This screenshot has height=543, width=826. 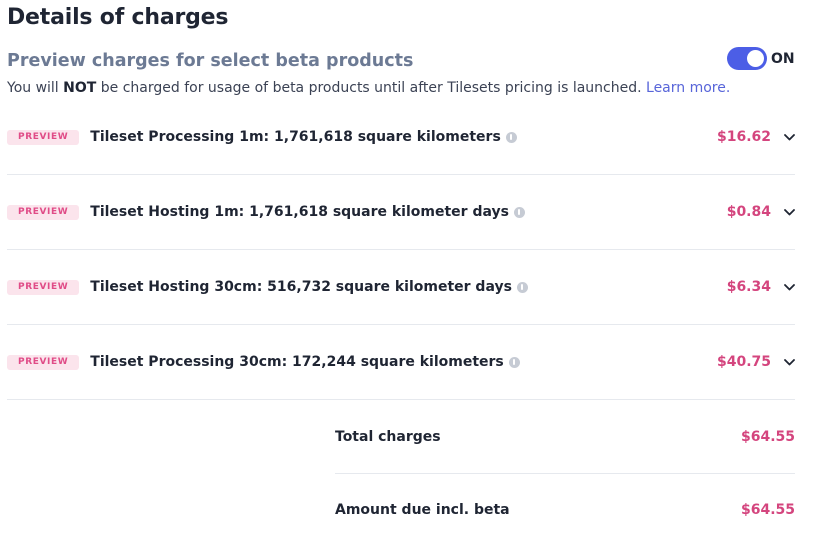 I want to click on preview-section-title: Preview charges for select beta products, so click(x=210, y=61).